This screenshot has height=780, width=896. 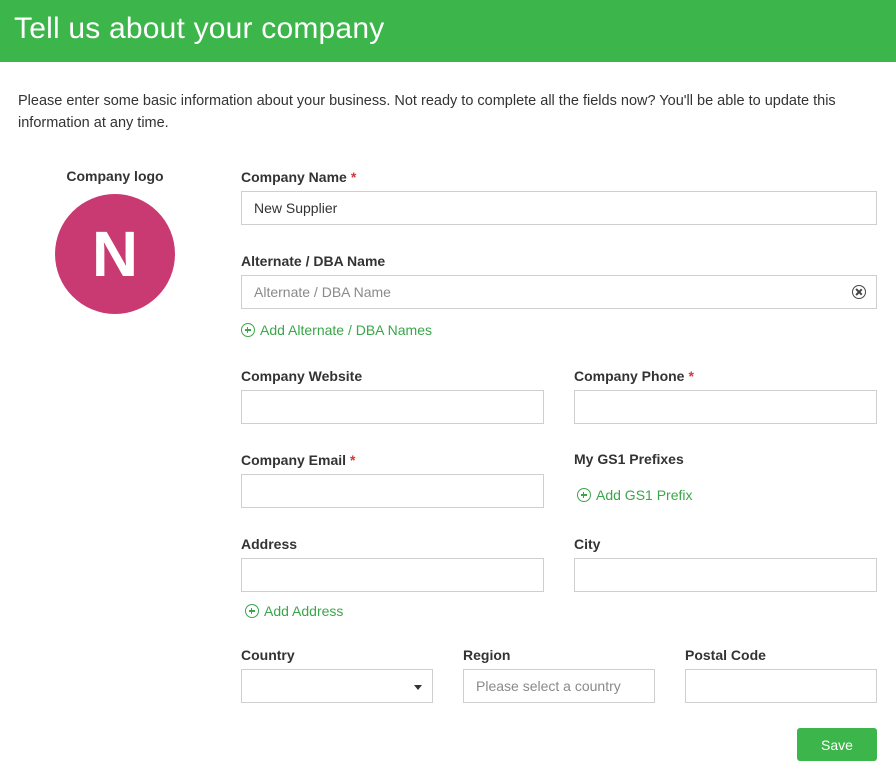 What do you see at coordinates (299, 177) in the screenshot?
I see `company-name-label: Company Name *` at bounding box center [299, 177].